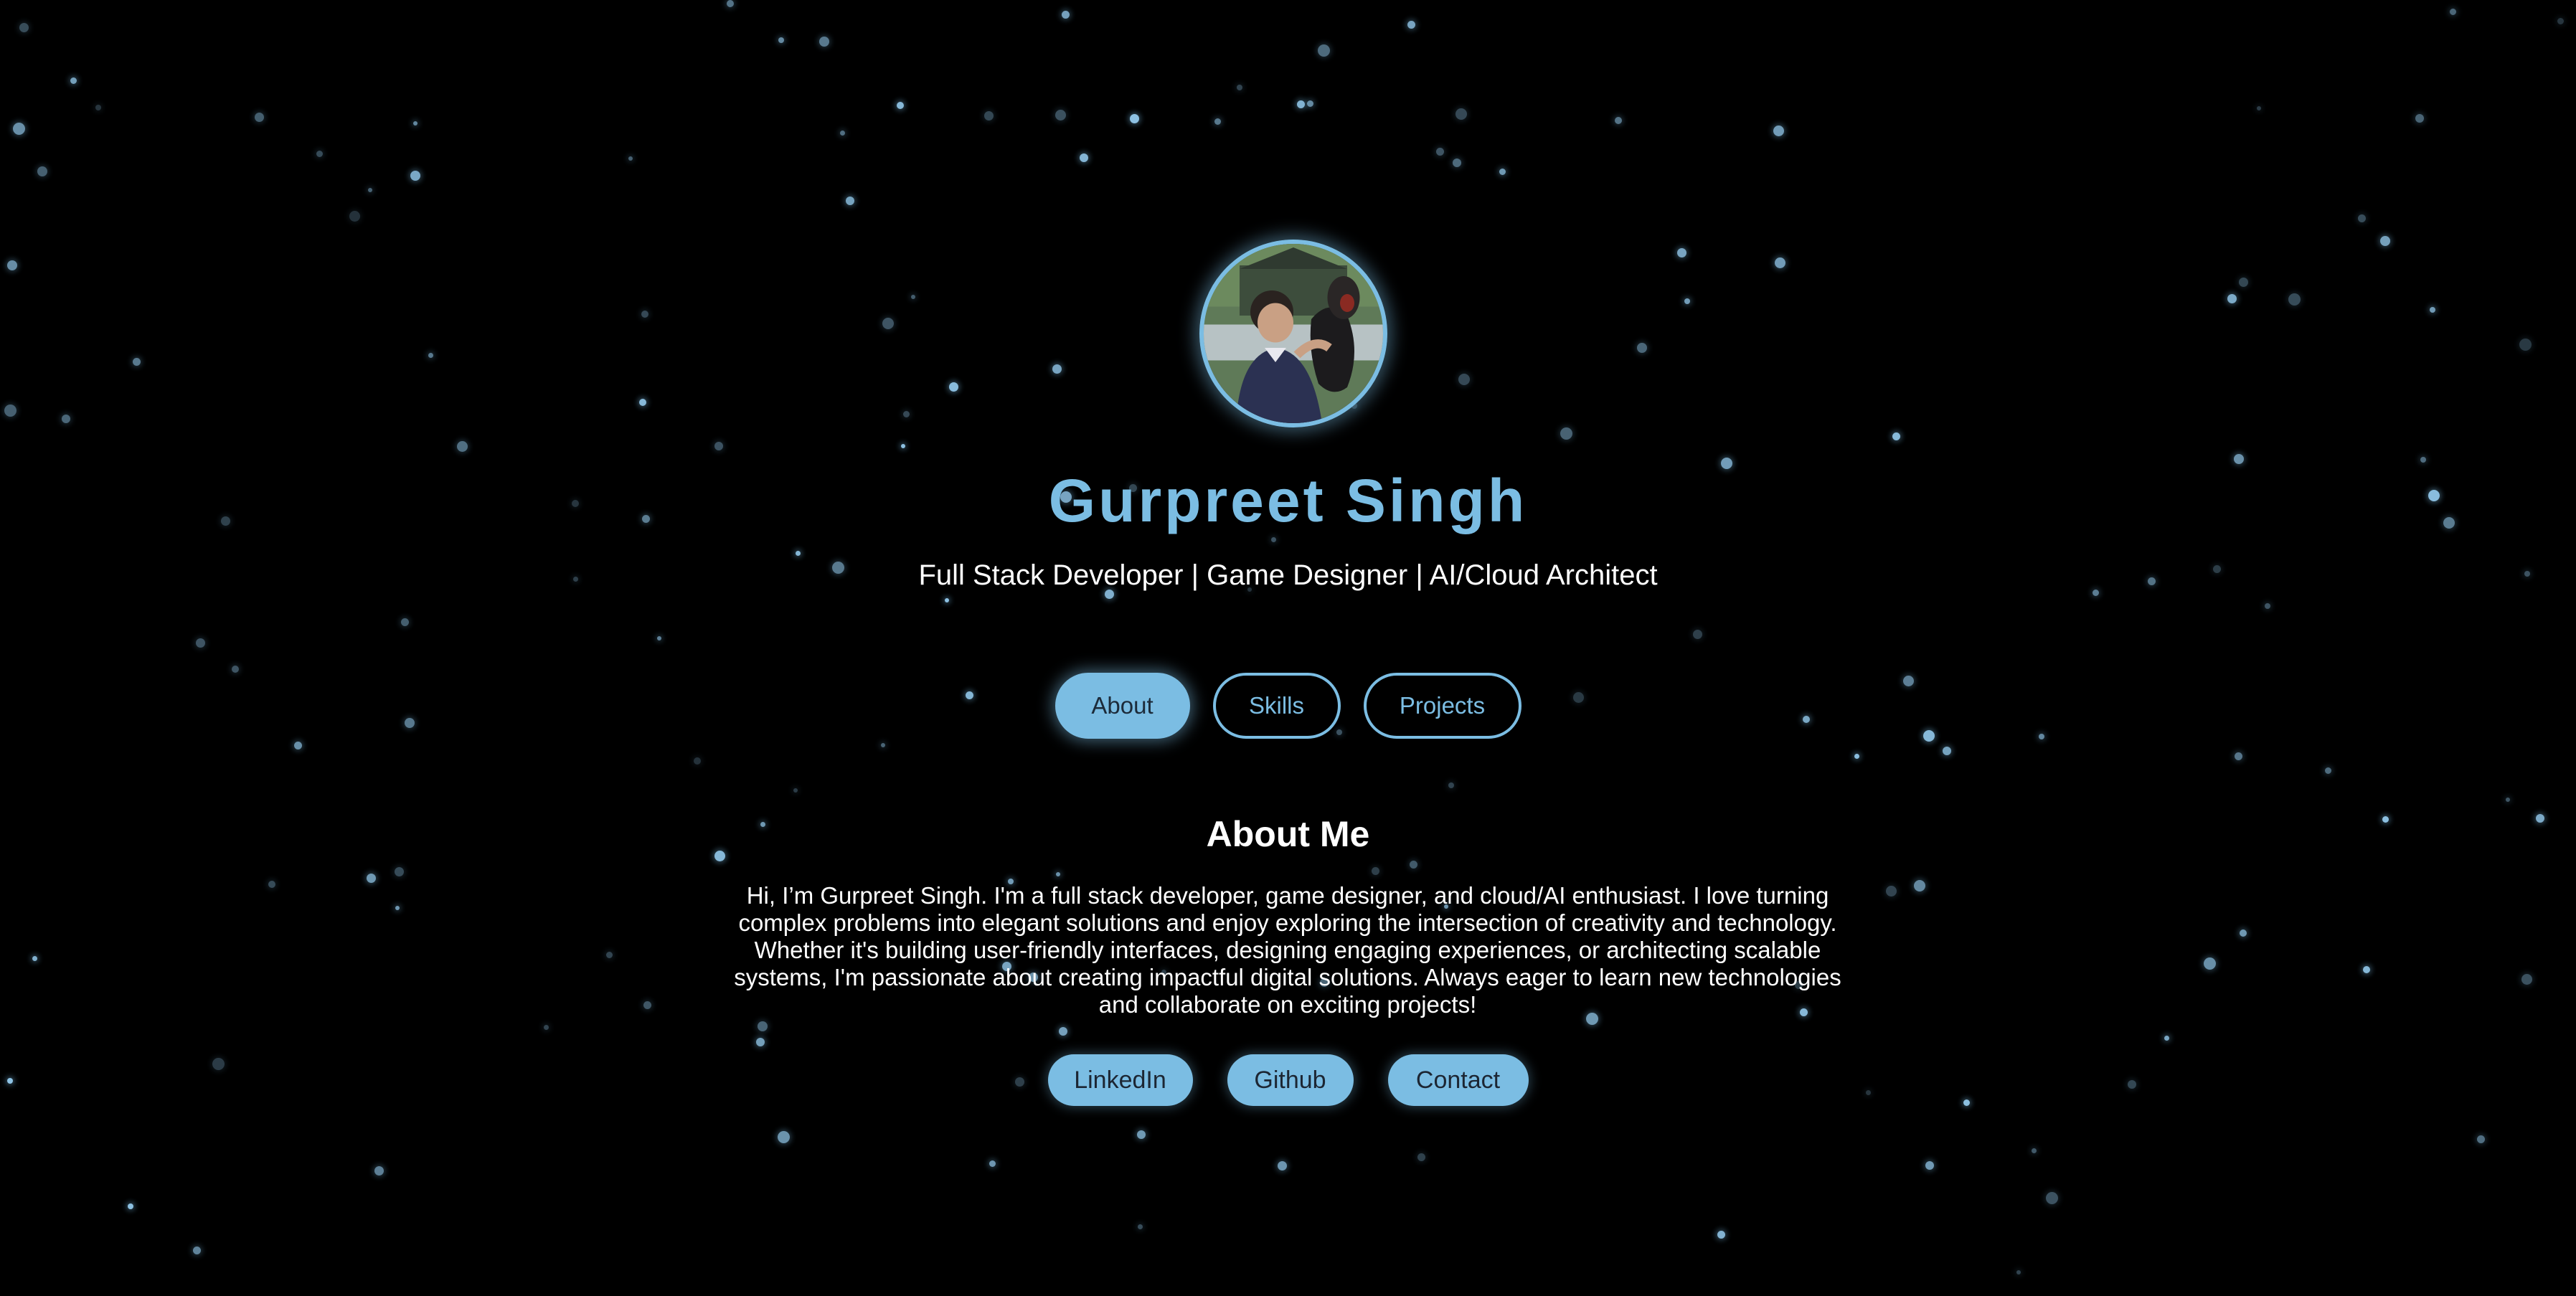  I want to click on github-button: Github, so click(1290, 1080).